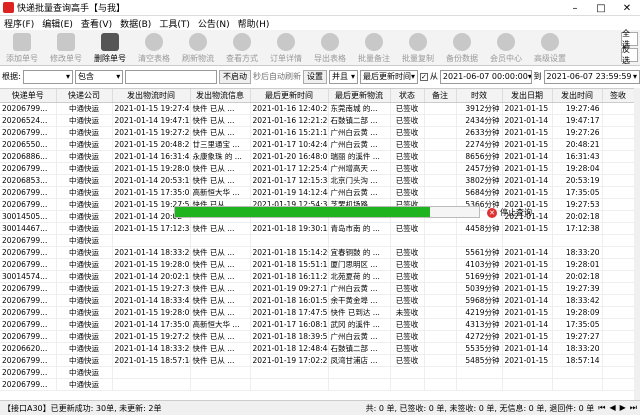  I want to click on table-cell: 2021-01-15 18:57:14, so click(151, 360).